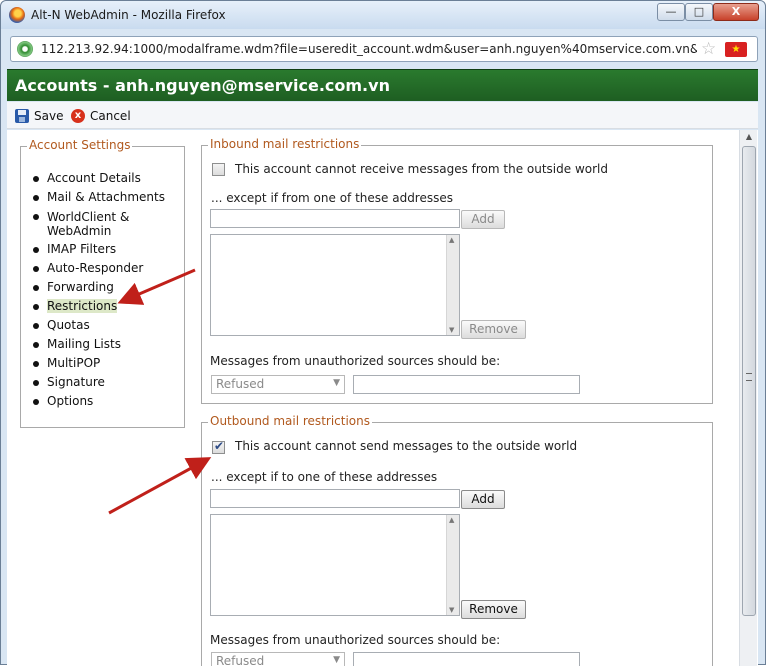 The height and width of the screenshot is (666, 766). I want to click on firefox-icon, so click(17, 15).